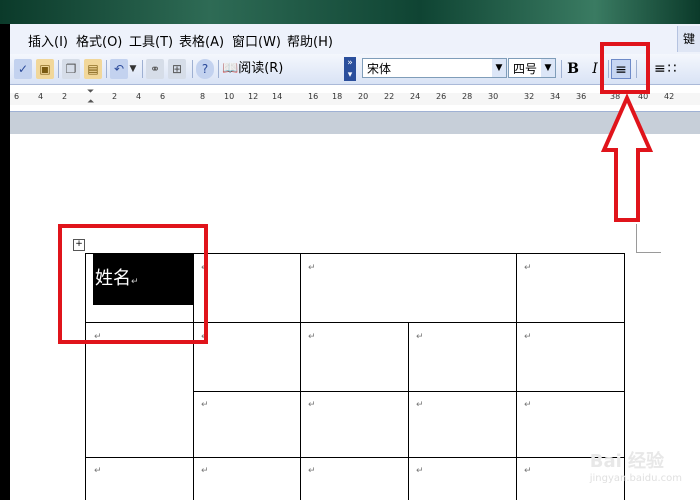 This screenshot has width=700, height=500. Describe the element at coordinates (389, 96) in the screenshot. I see `ruler-tick: 22` at that location.